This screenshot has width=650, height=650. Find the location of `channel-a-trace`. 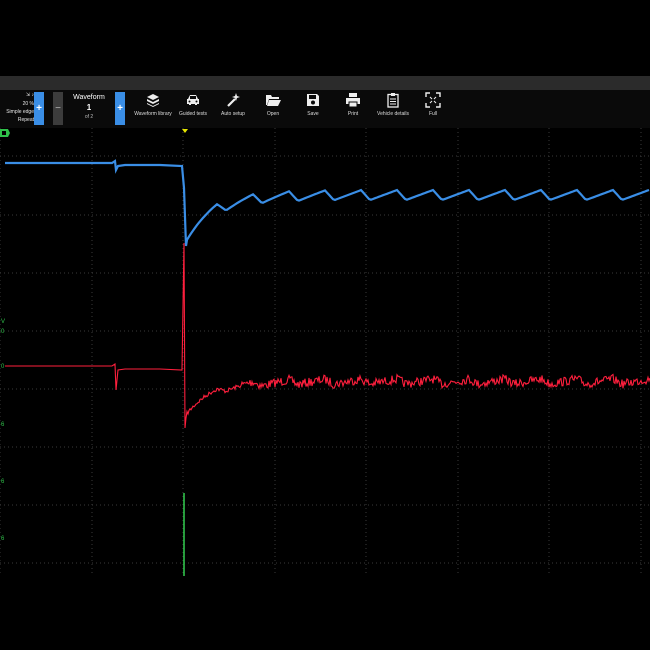

channel-a-trace is located at coordinates (327, 203).